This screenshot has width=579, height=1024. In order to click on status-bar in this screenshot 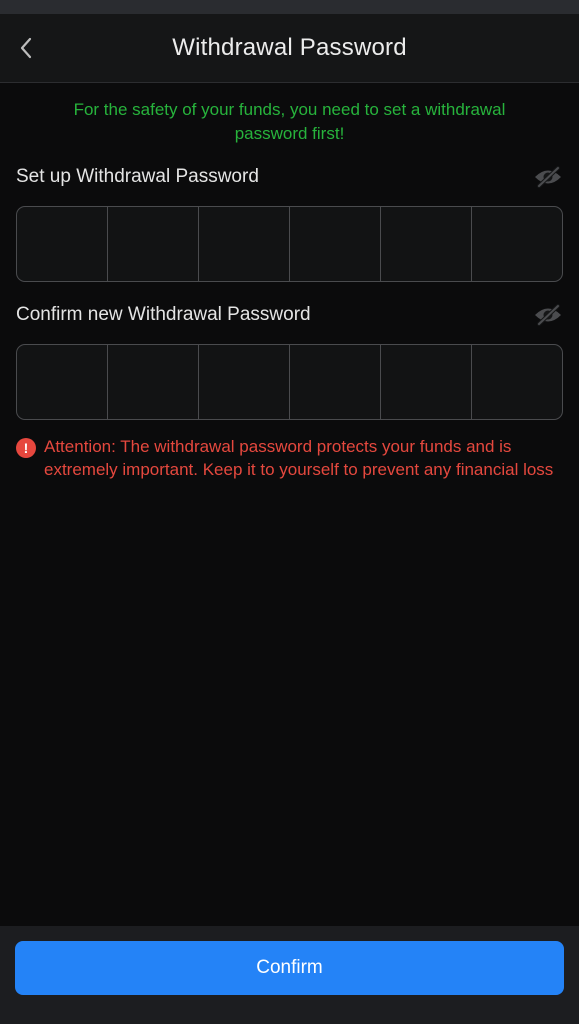, I will do `click(289, 7)`.